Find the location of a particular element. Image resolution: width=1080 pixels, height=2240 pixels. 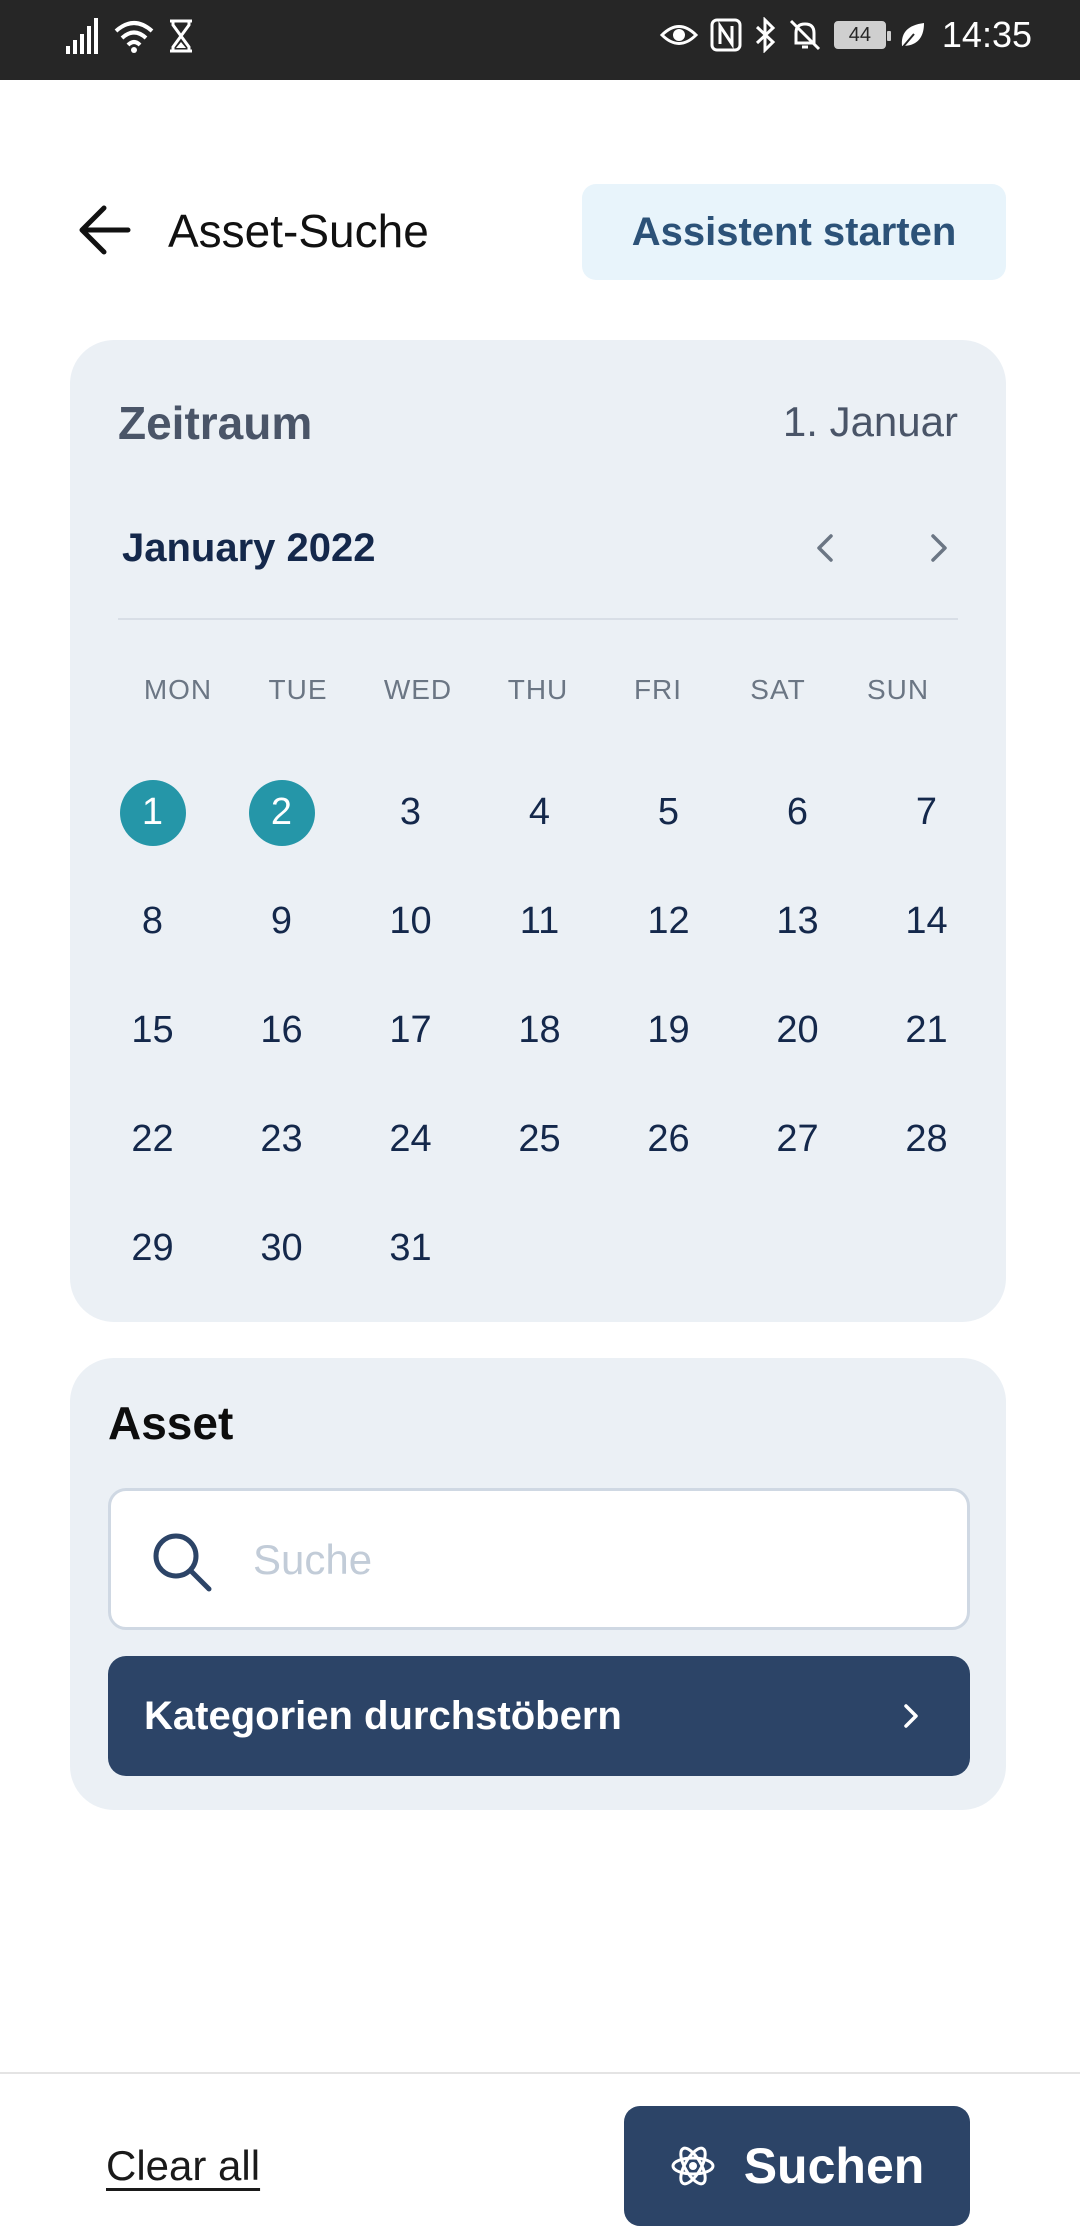

calendar-day: 19 is located at coordinates (668, 1030).